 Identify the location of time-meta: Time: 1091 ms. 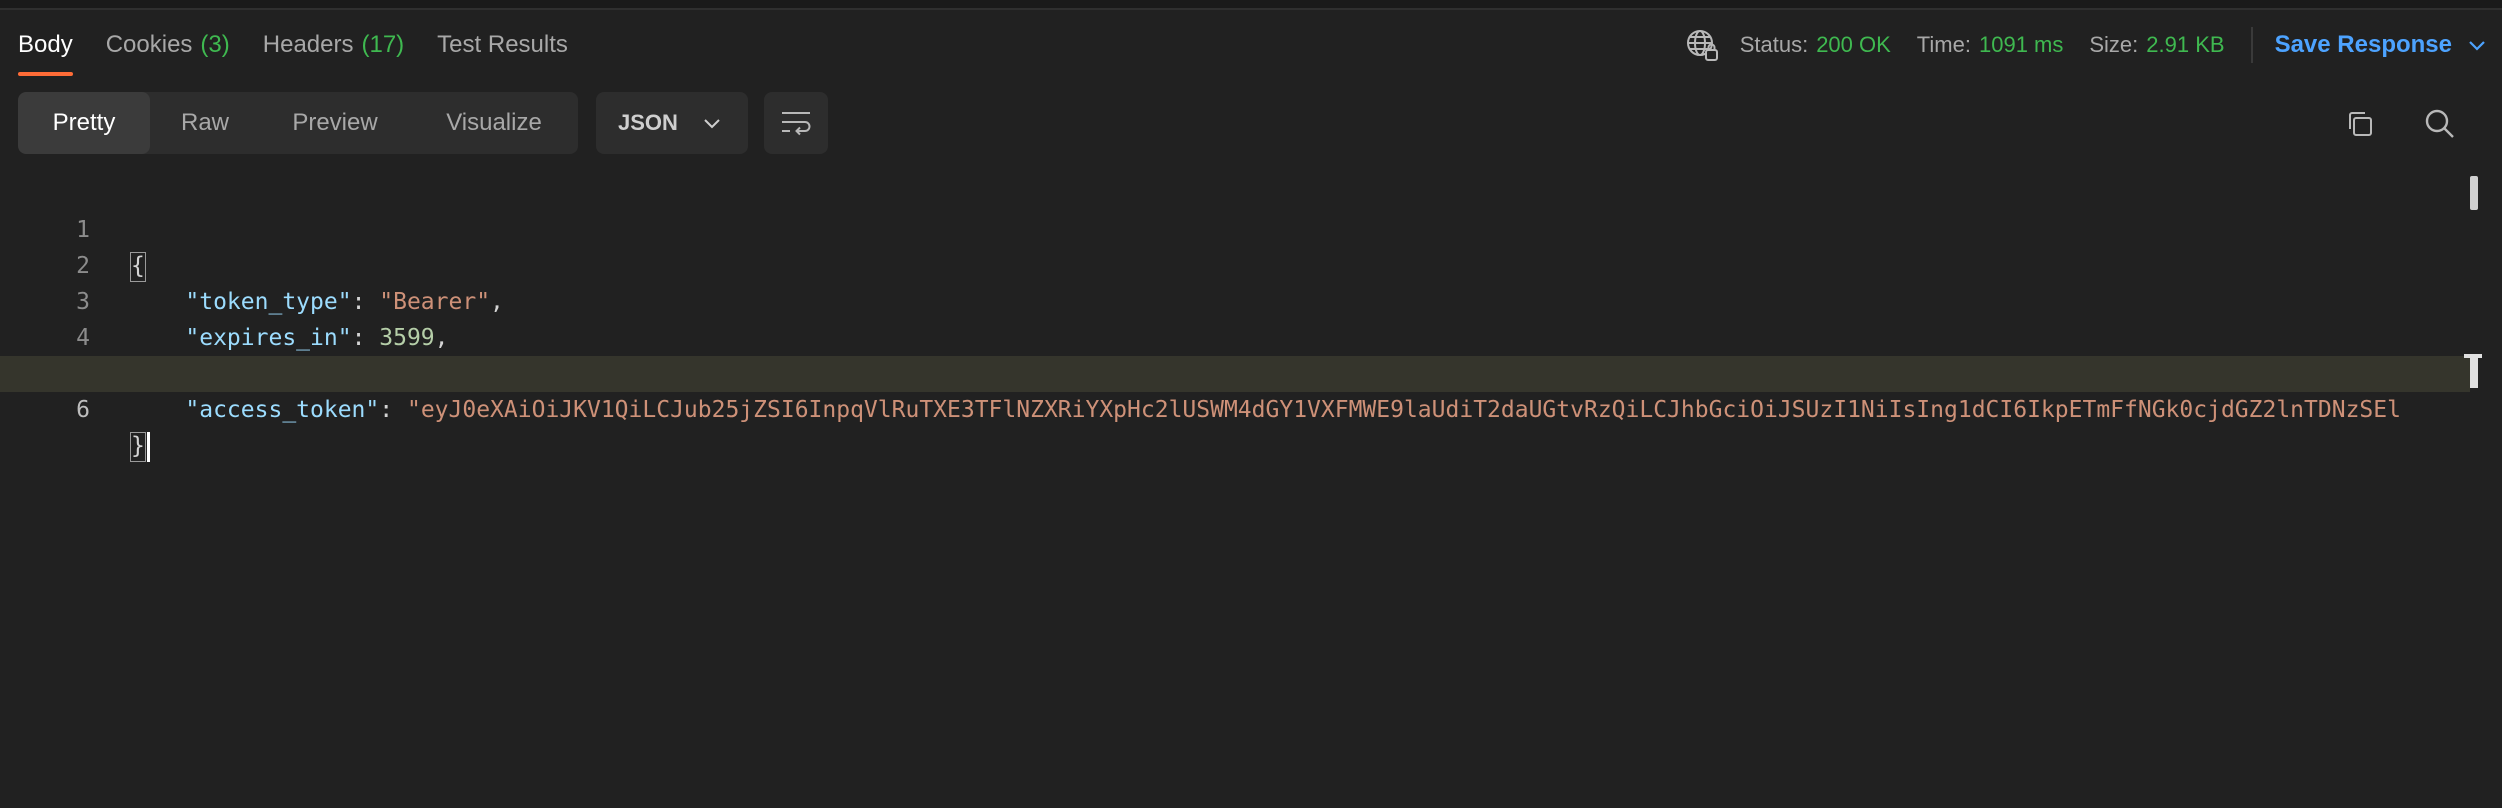
(1990, 45).